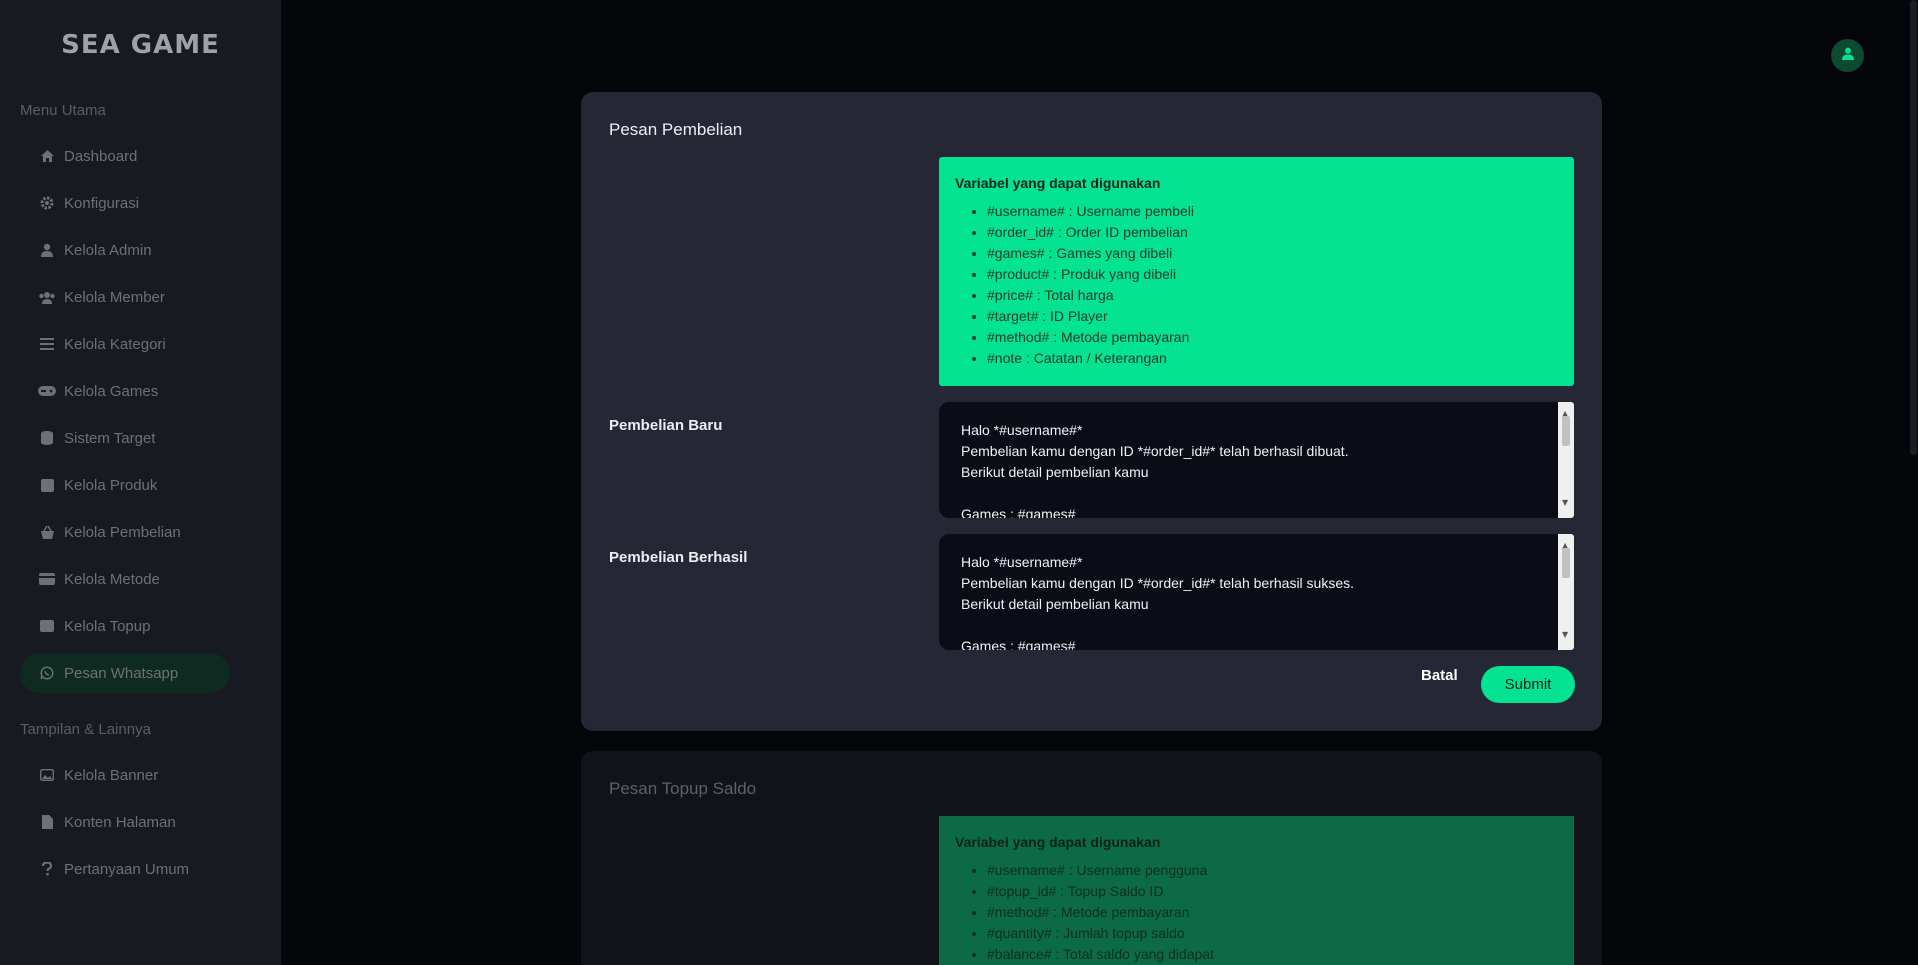 The width and height of the screenshot is (1918, 965). I want to click on card-title: Pesan Topup Saldo, so click(683, 788).